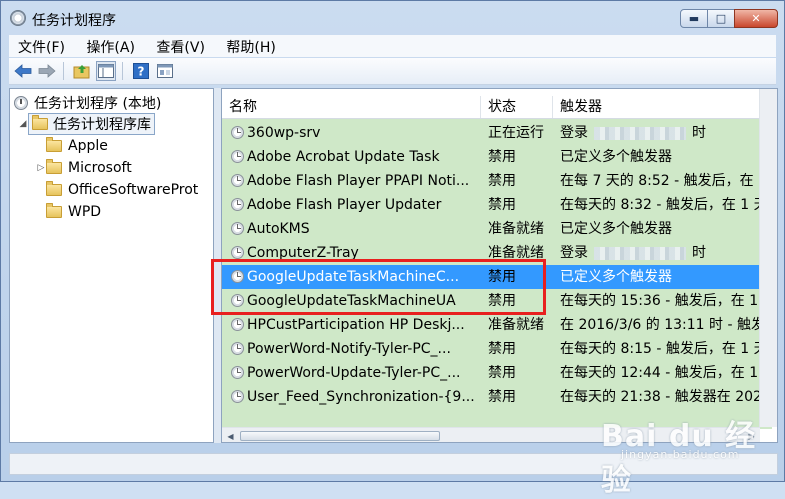 The width and height of the screenshot is (785, 499). I want to click on properties-icon, so click(165, 71).